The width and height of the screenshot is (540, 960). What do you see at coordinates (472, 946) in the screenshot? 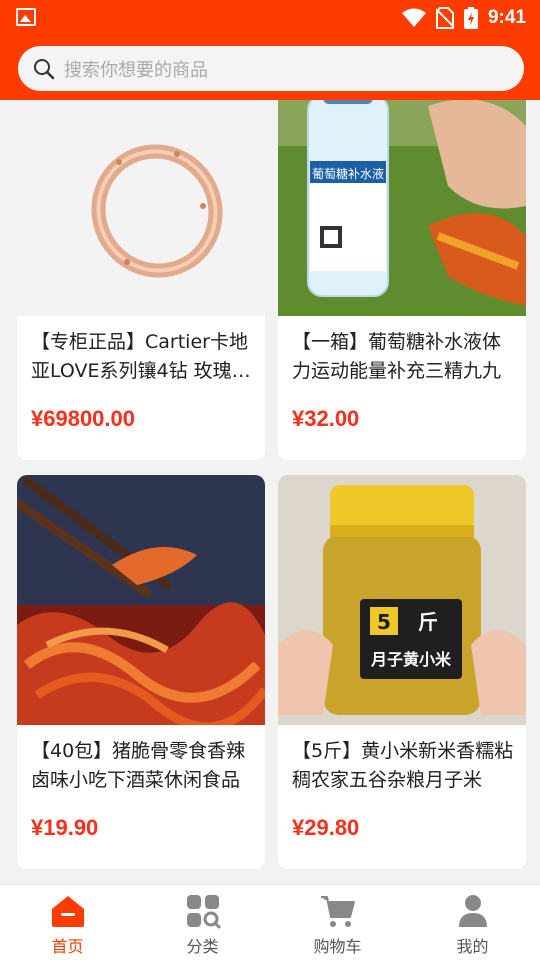
I see `tab-label: 我的` at bounding box center [472, 946].